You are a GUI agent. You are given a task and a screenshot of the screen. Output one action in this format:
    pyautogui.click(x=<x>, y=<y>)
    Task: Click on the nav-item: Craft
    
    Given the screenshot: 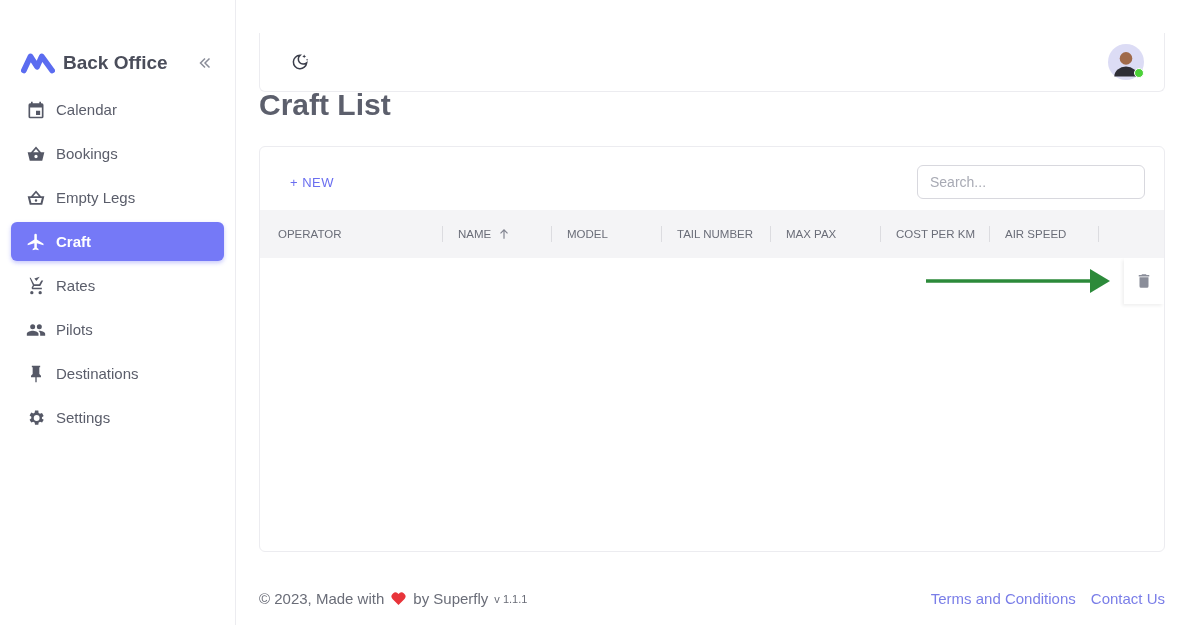 What is the action you would take?
    pyautogui.click(x=117, y=241)
    